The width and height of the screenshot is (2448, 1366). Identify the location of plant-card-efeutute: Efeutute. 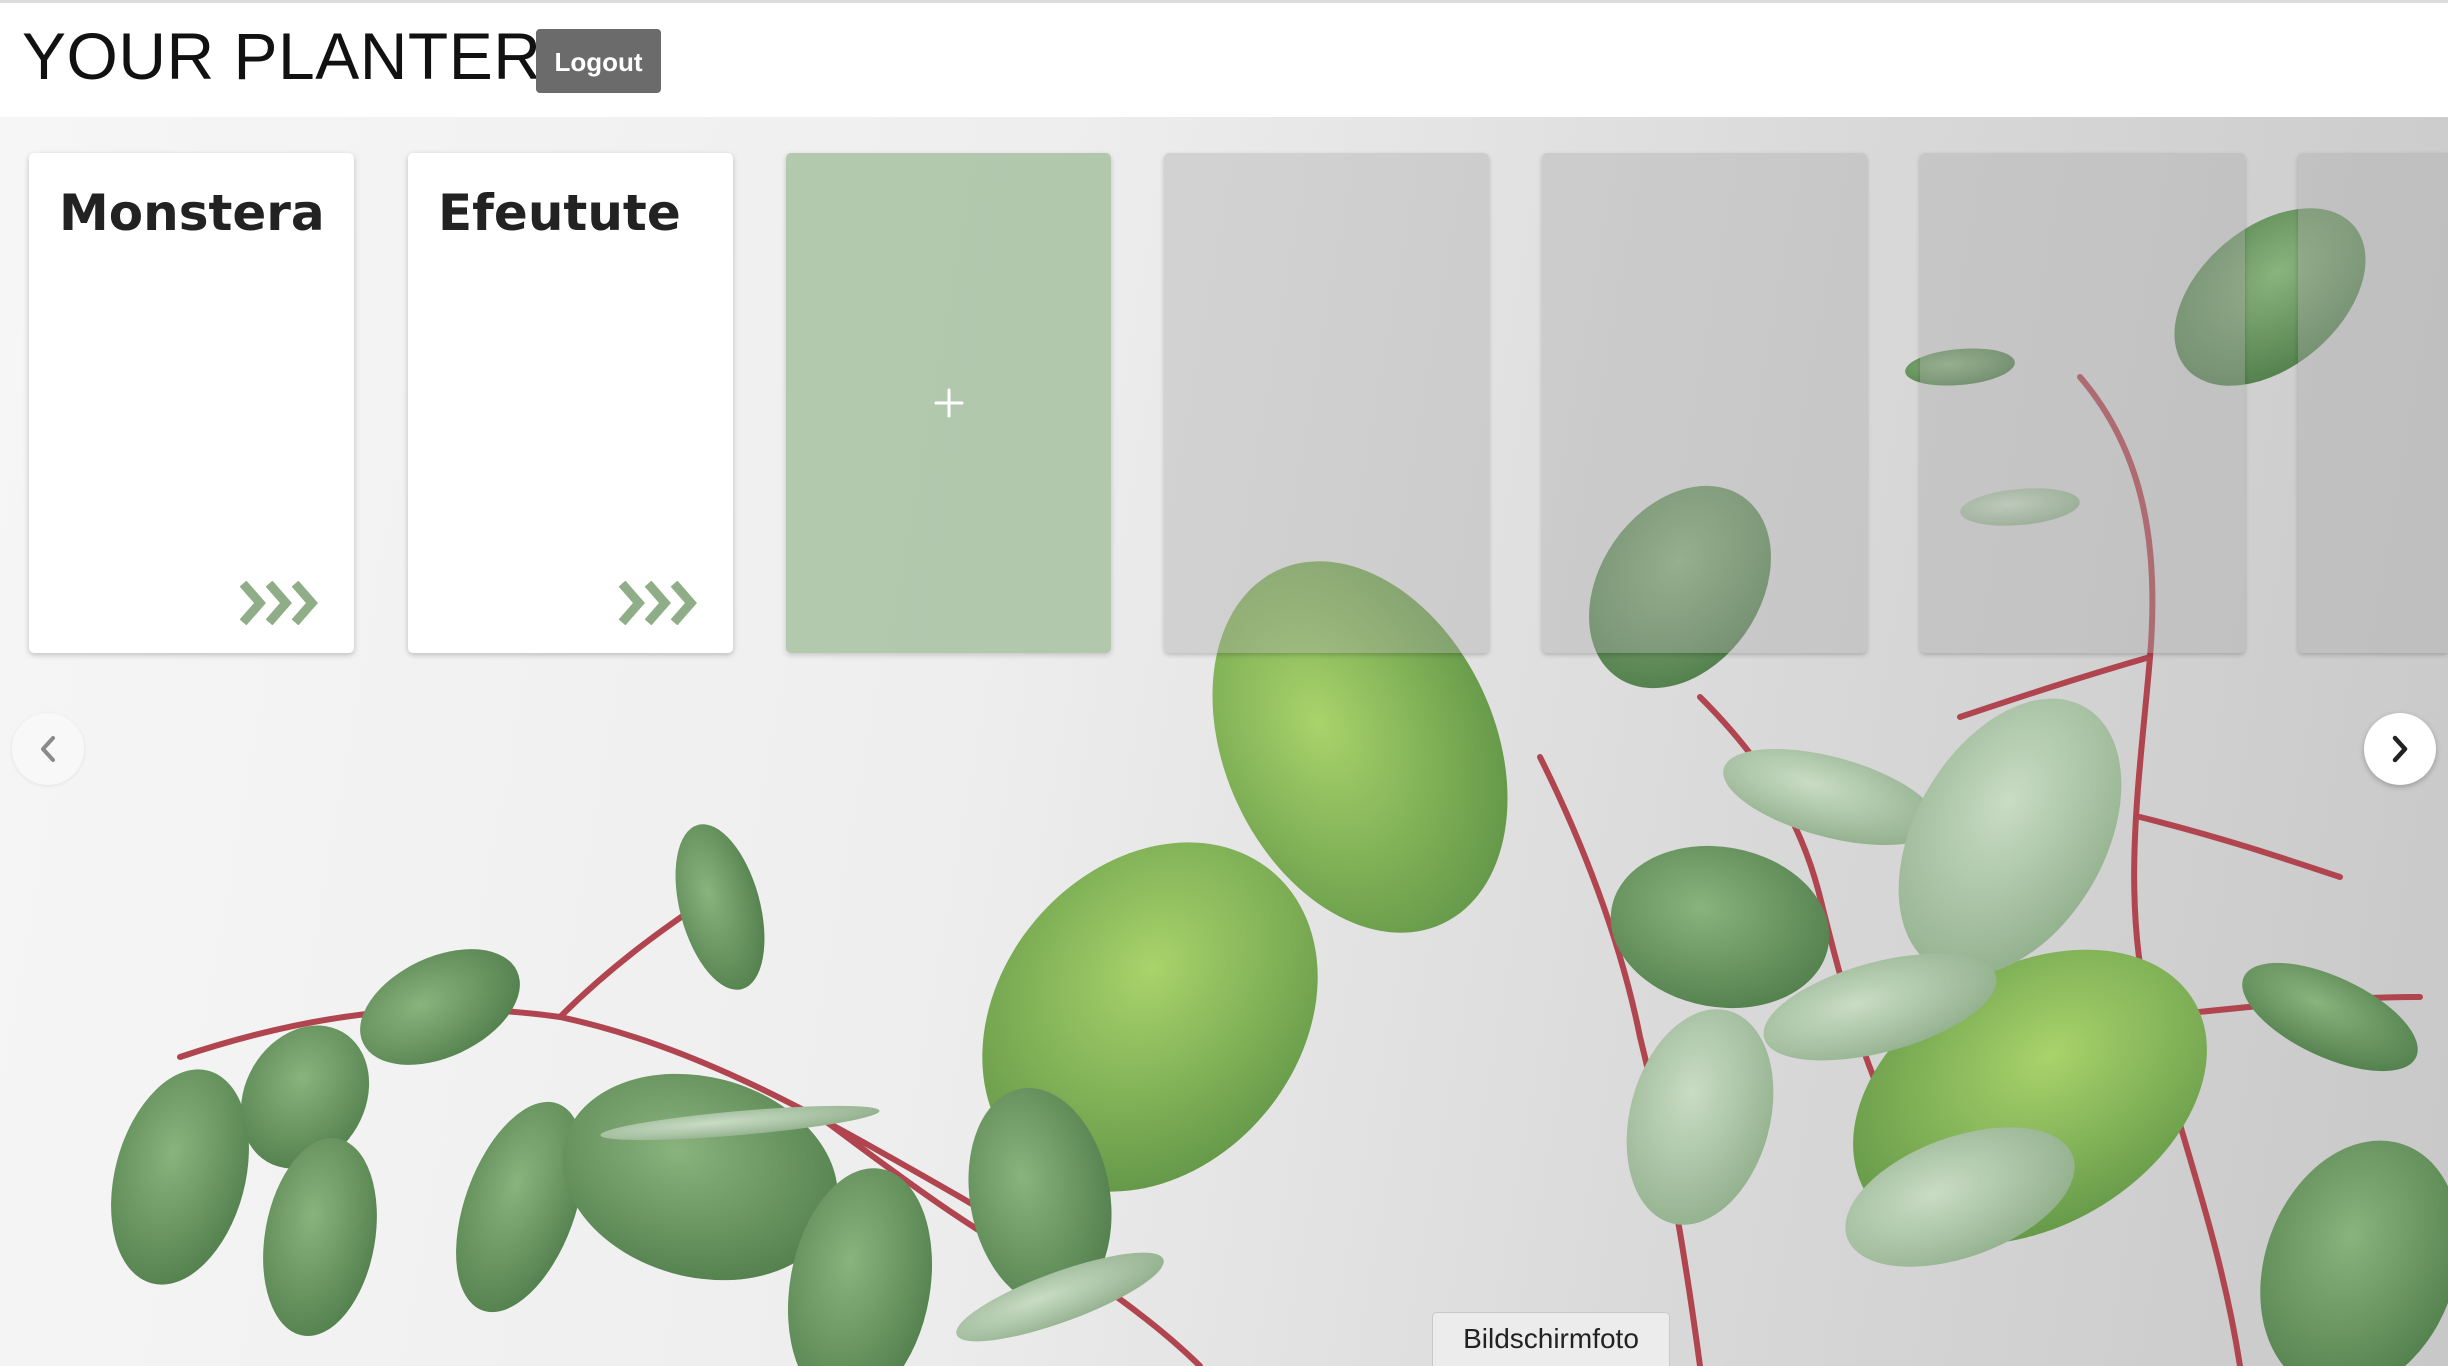
(570, 403).